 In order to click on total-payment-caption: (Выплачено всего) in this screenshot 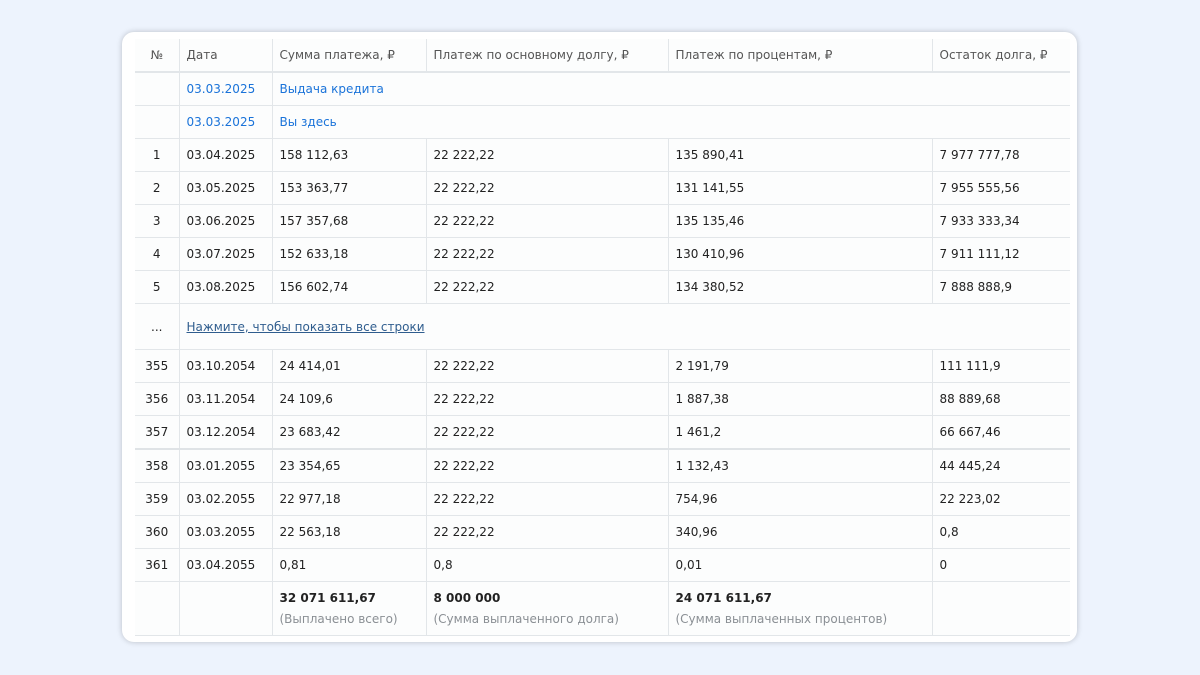, I will do `click(338, 619)`.